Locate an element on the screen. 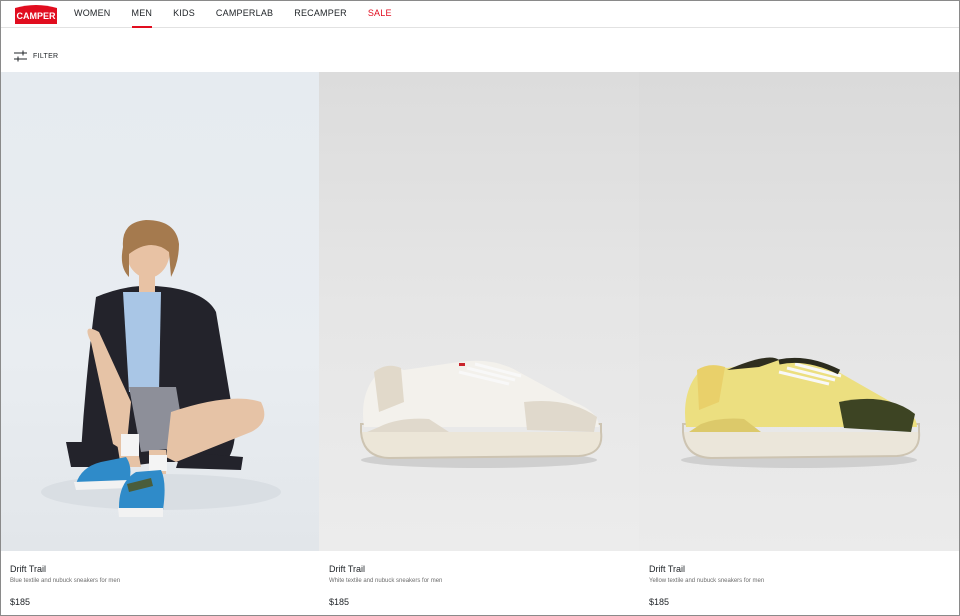  main-nav: WOMEN MEN KIDS CAMPERLAB RECAMPER SALE is located at coordinates (243, 14).